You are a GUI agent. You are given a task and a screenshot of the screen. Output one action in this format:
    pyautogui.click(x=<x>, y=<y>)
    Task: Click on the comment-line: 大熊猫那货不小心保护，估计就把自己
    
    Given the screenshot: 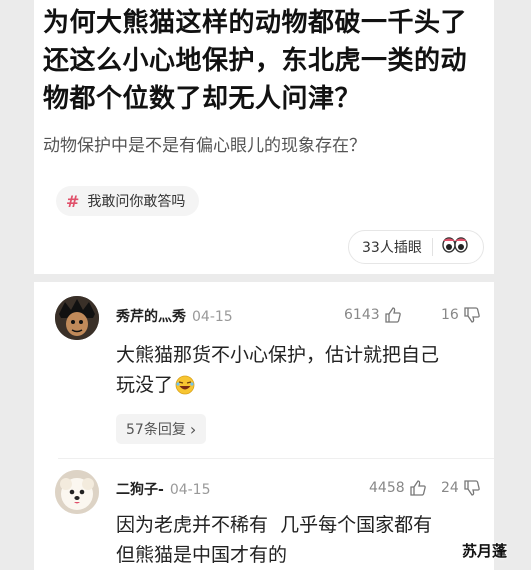 What is the action you would take?
    pyautogui.click(x=278, y=355)
    